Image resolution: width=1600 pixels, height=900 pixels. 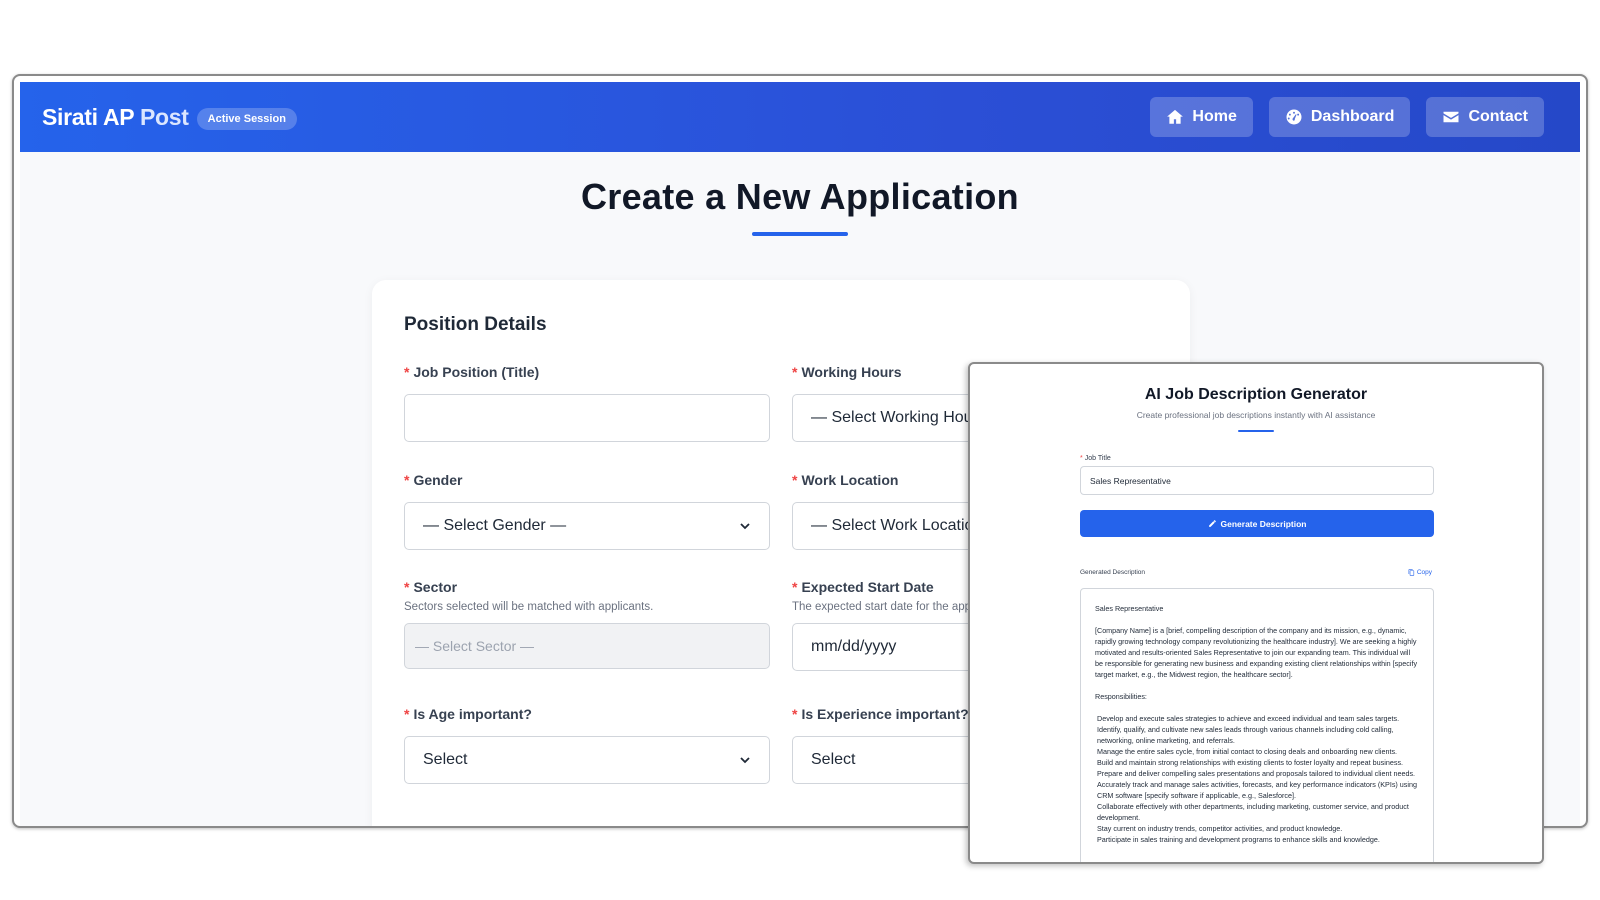 I want to click on brand: Sirati AP Post Active Session, so click(x=169, y=117).